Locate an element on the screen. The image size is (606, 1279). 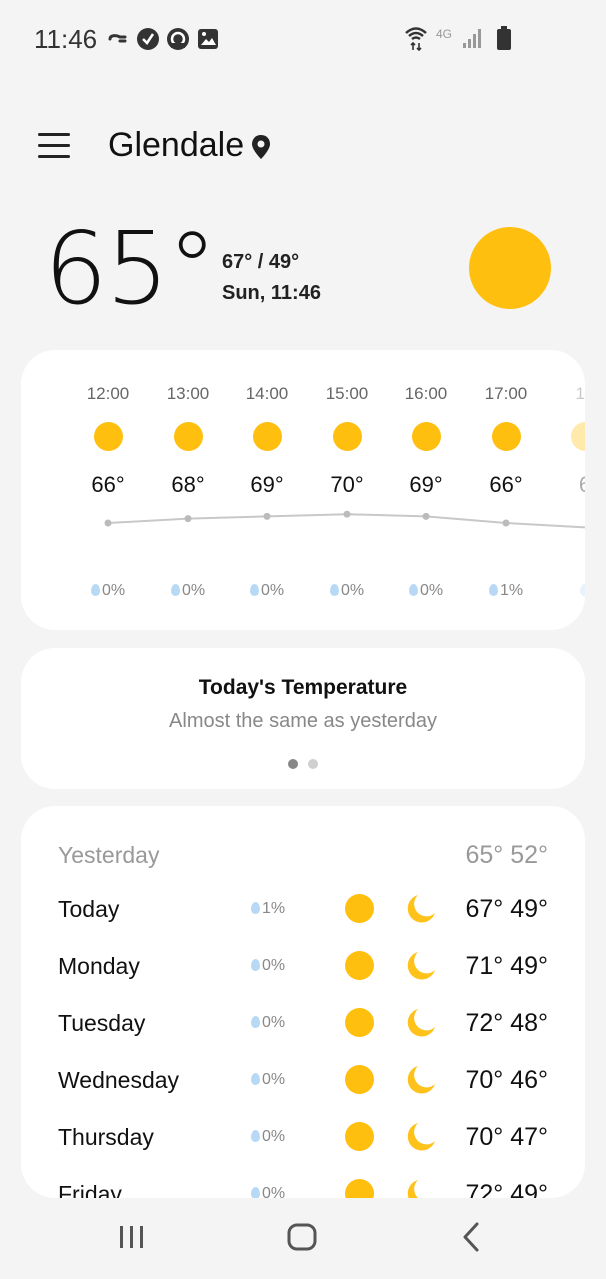
hour-time: 16:00 is located at coordinates (426, 393).